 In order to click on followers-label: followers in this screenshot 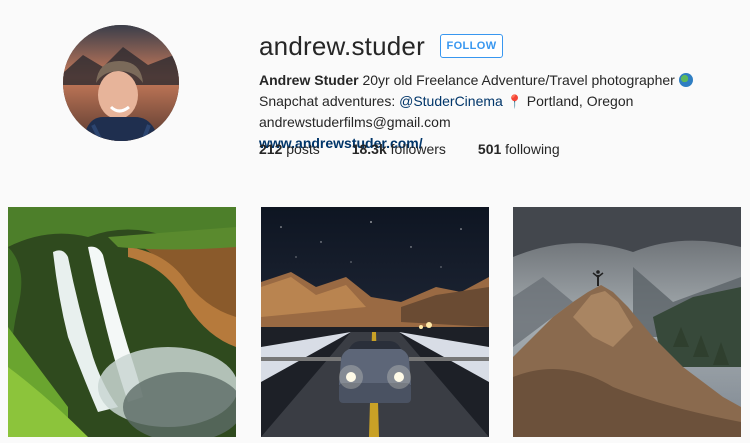, I will do `click(416, 149)`.